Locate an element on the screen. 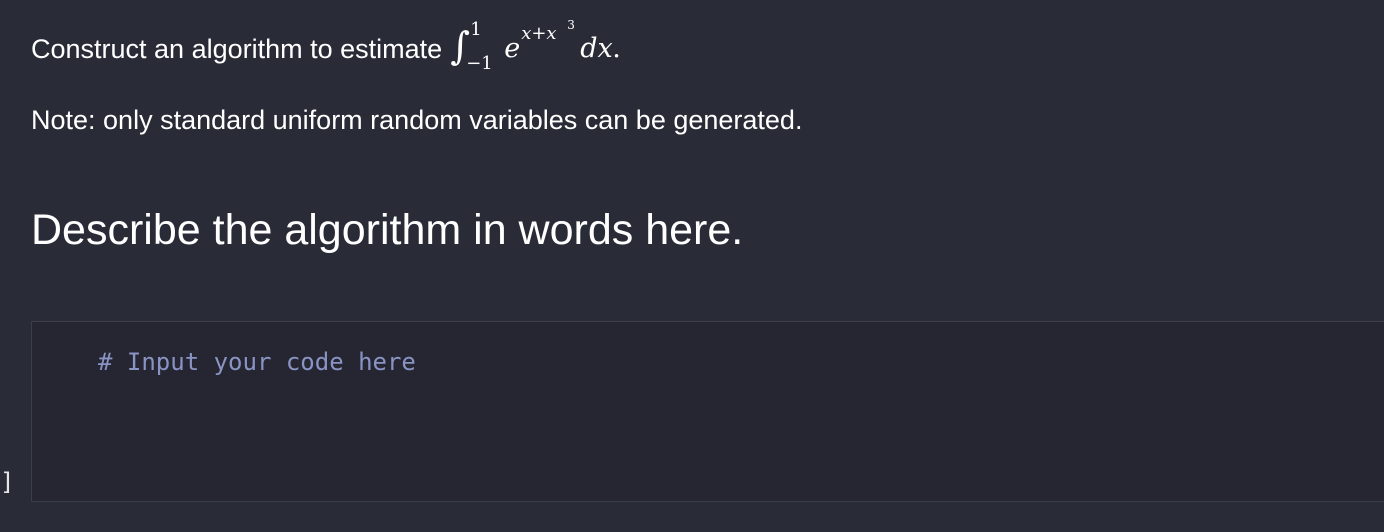 Image resolution: width=1384 pixels, height=532 pixels. differential: dx is located at coordinates (596, 48).